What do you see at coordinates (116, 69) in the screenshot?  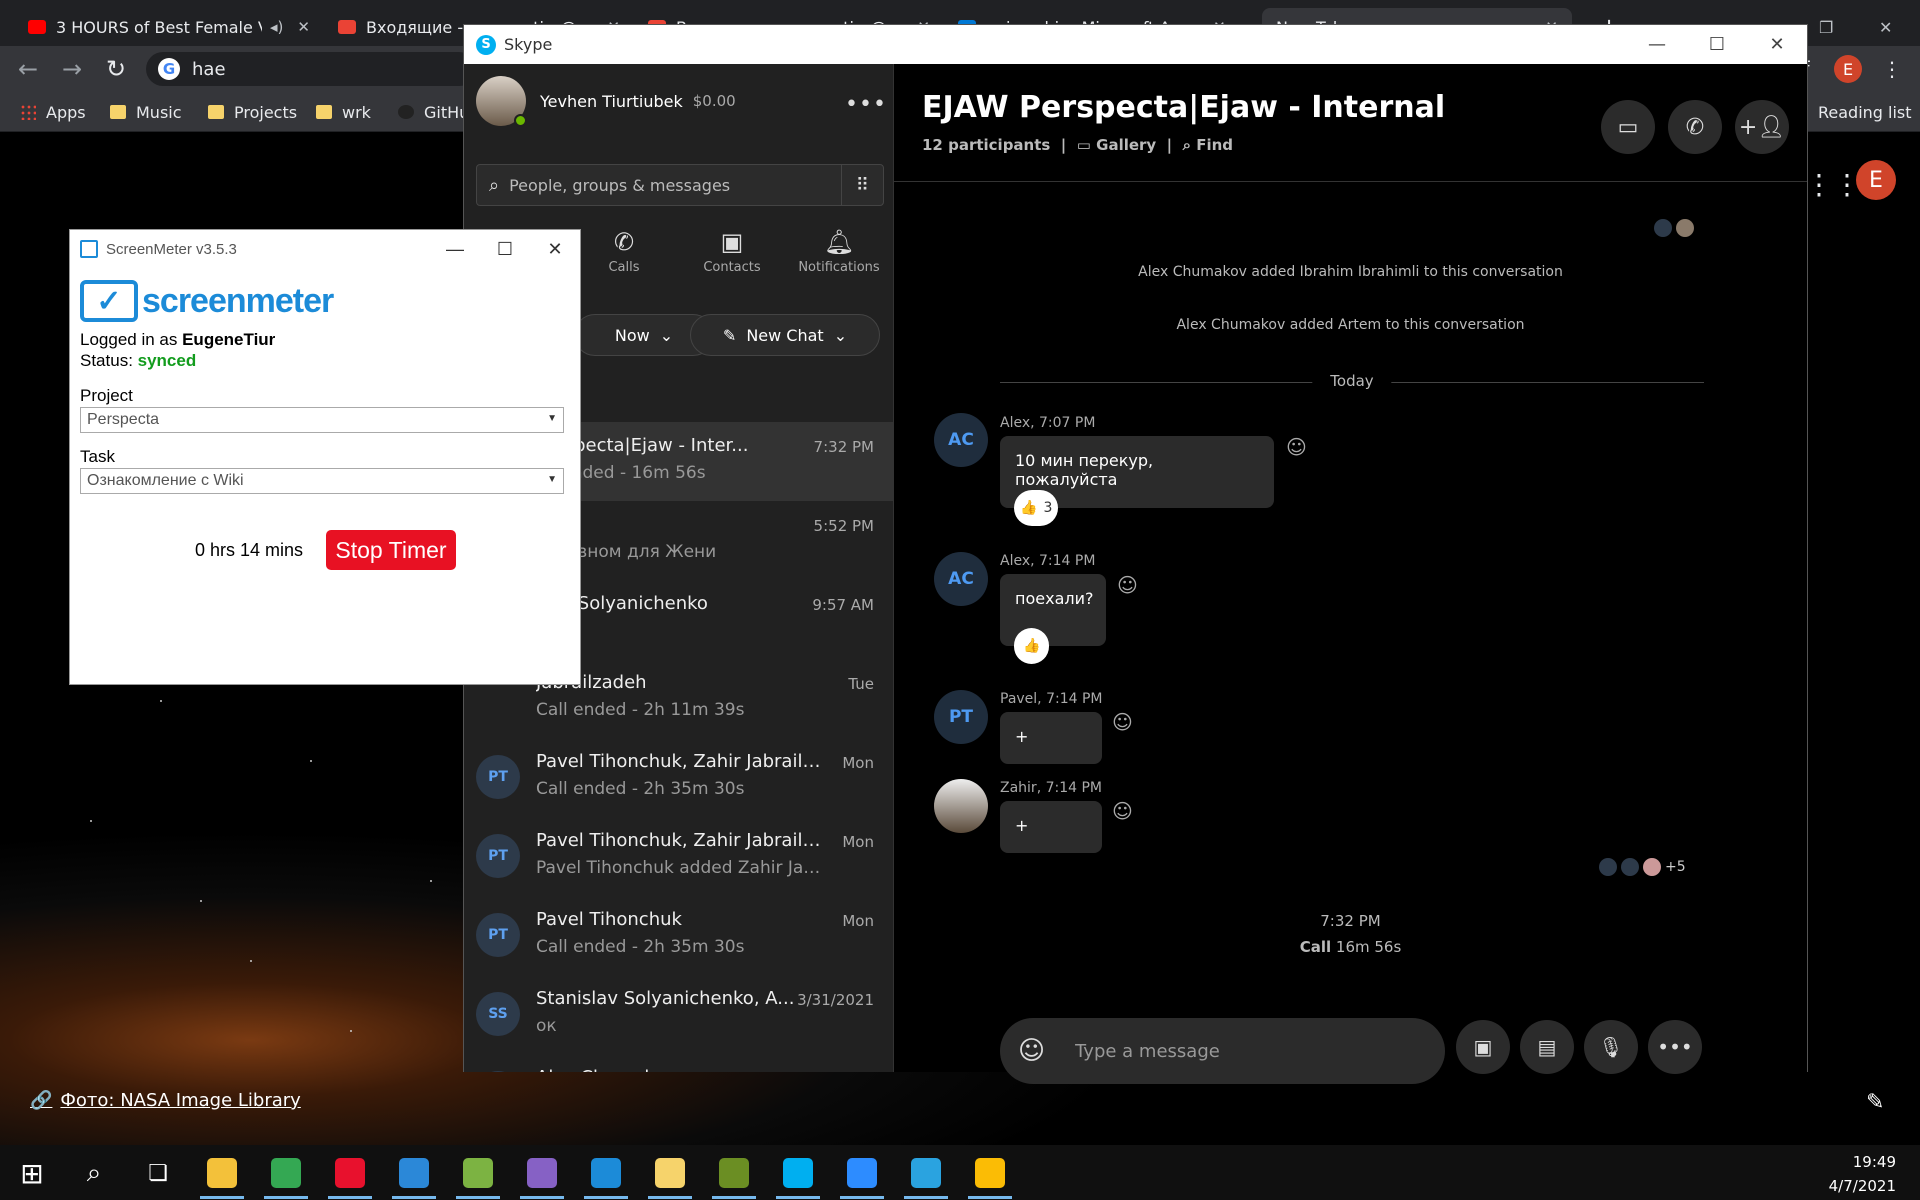 I see `reload-icon: ↻` at bounding box center [116, 69].